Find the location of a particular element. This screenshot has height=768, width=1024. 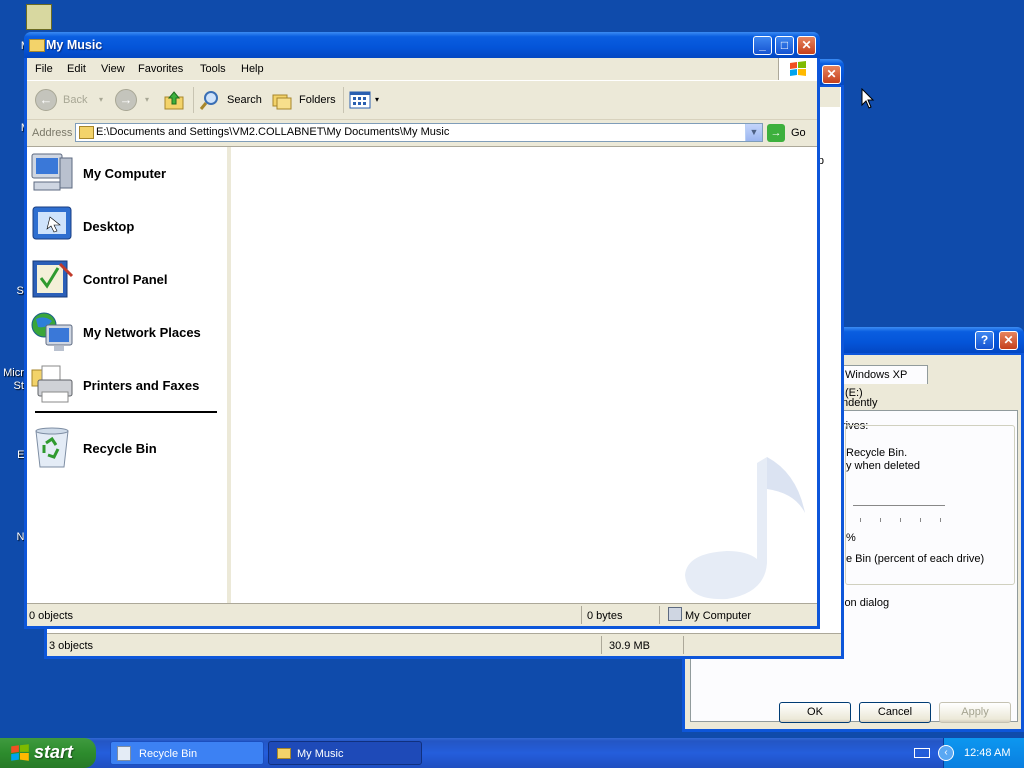

taskbar-item-my-music: My Music is located at coordinates (345, 753).